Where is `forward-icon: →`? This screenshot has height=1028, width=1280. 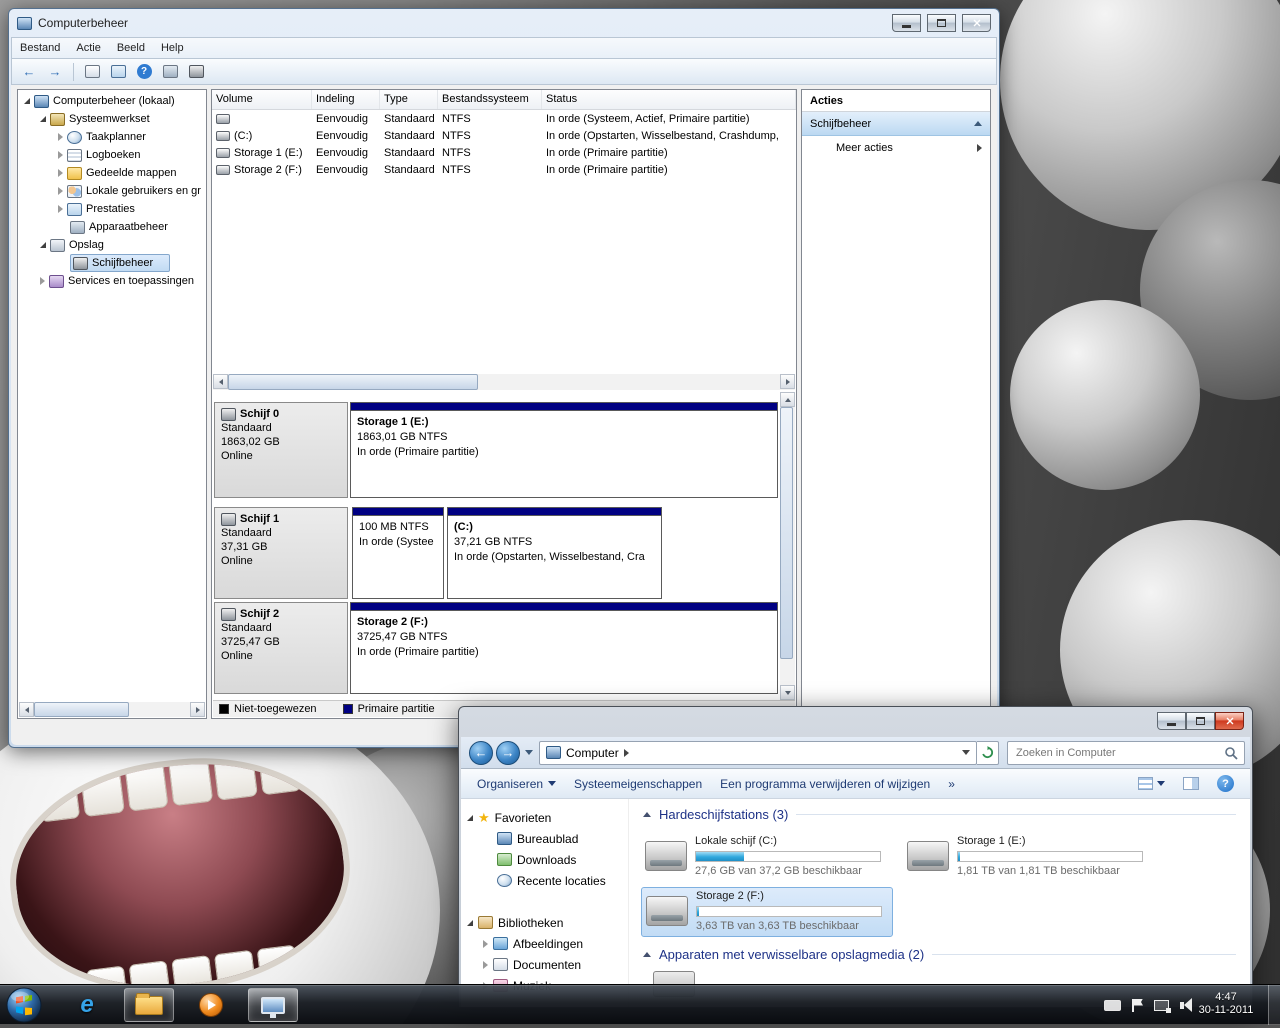
forward-icon: → is located at coordinates (55, 72).